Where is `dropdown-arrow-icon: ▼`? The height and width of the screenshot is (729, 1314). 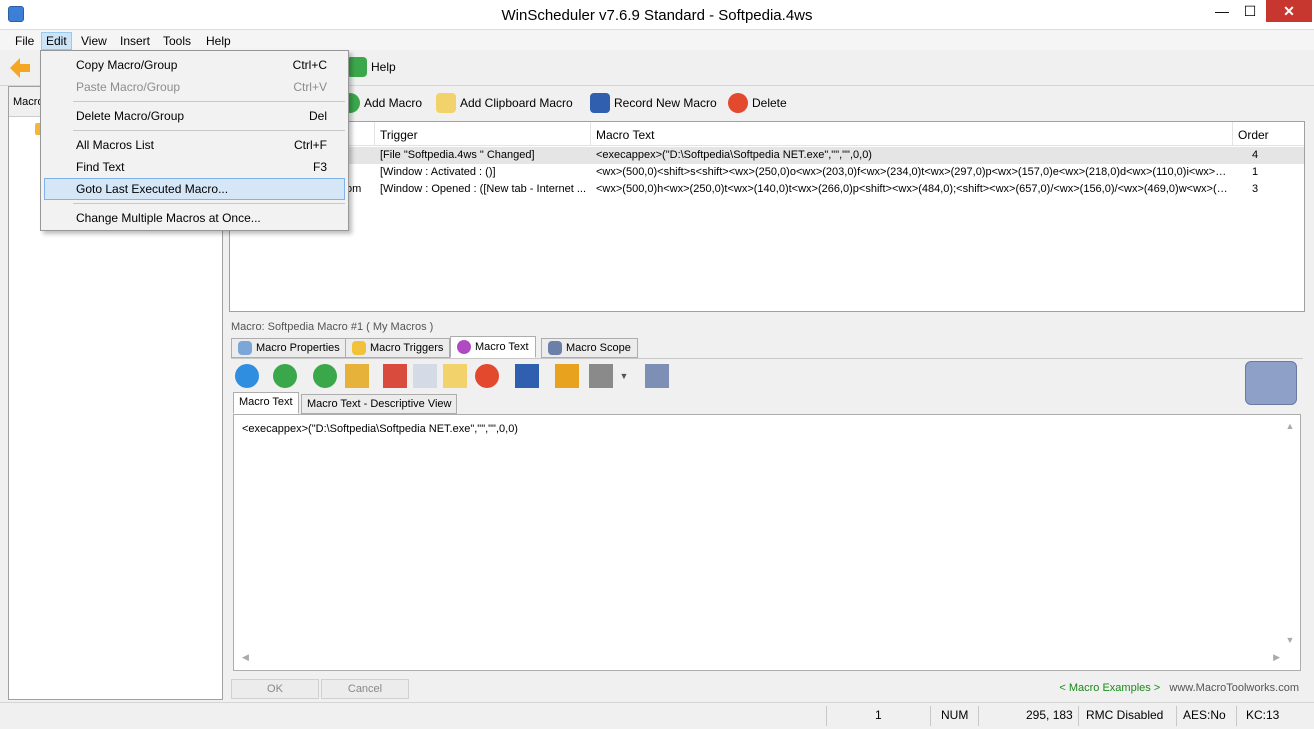
dropdown-arrow-icon: ▼ is located at coordinates (624, 376).